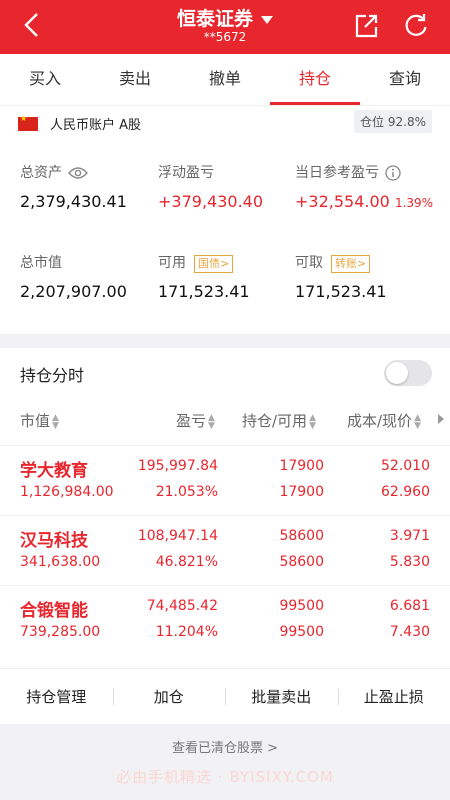 The image size is (450, 800). Describe the element at coordinates (54, 611) in the screenshot. I see `stock-name: 合锻智能` at that location.